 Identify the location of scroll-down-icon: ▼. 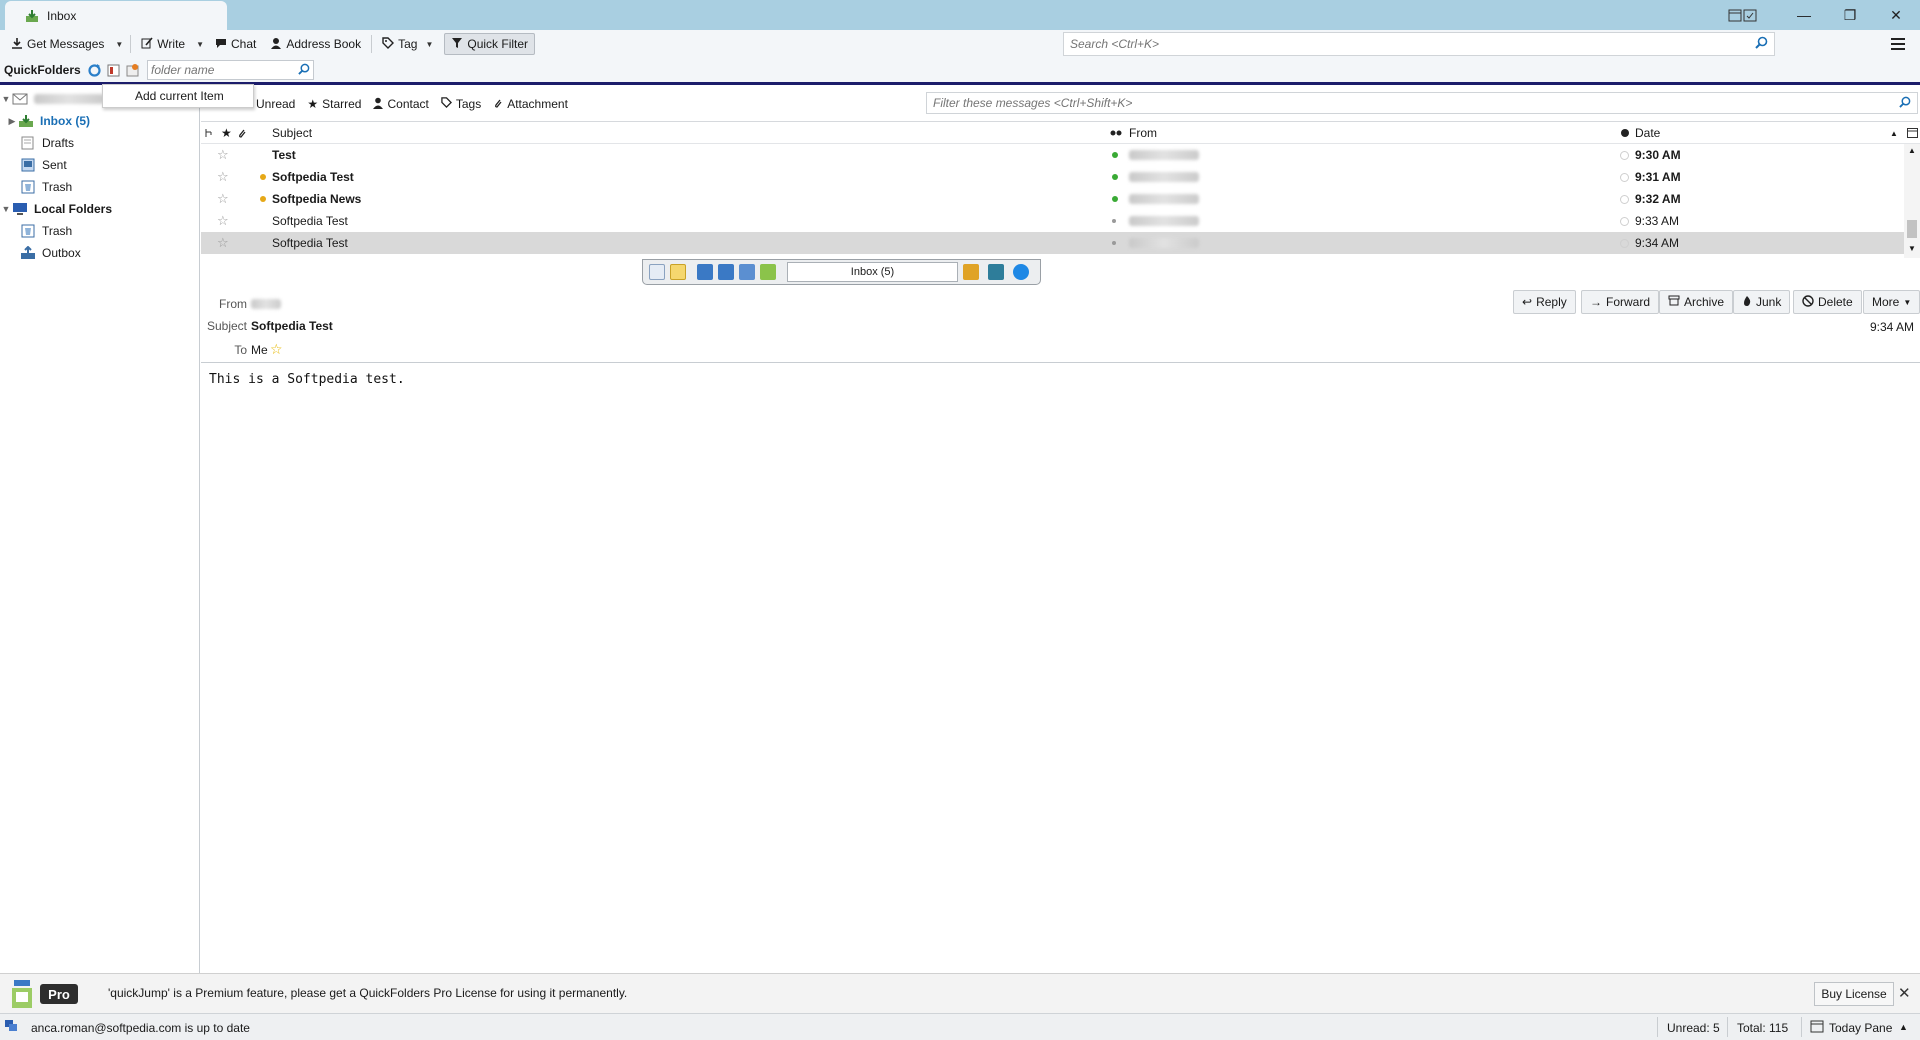
(1912, 248).